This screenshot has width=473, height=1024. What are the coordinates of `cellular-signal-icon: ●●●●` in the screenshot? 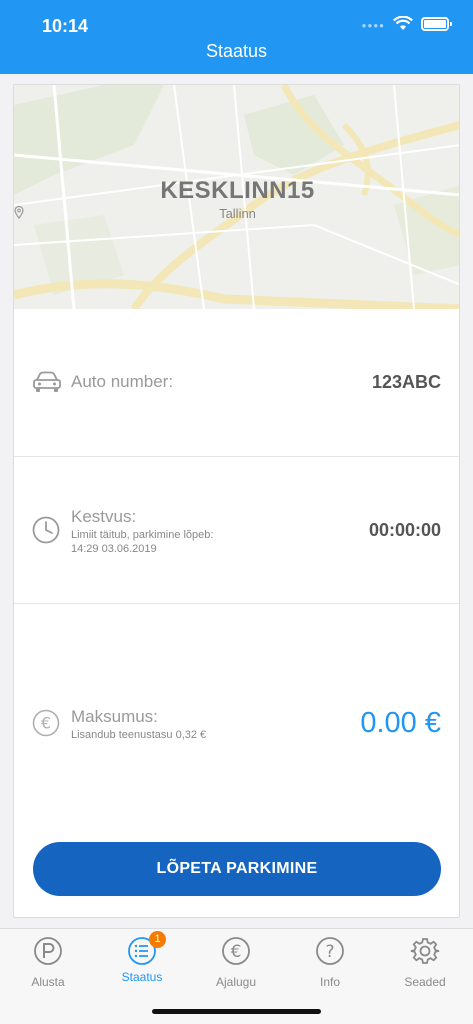 It's located at (373, 25).